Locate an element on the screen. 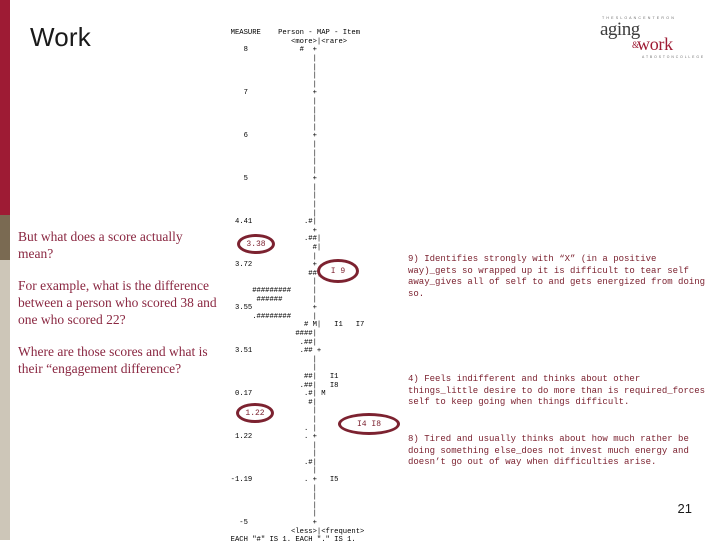 The height and width of the screenshot is (553, 720). page-number: 21 is located at coordinates (684, 508).